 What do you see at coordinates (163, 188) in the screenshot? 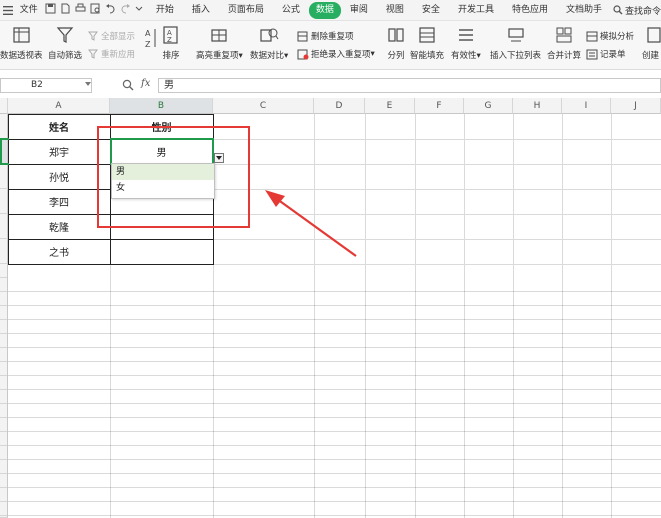
I see `dropdown-option-female: 女` at bounding box center [163, 188].